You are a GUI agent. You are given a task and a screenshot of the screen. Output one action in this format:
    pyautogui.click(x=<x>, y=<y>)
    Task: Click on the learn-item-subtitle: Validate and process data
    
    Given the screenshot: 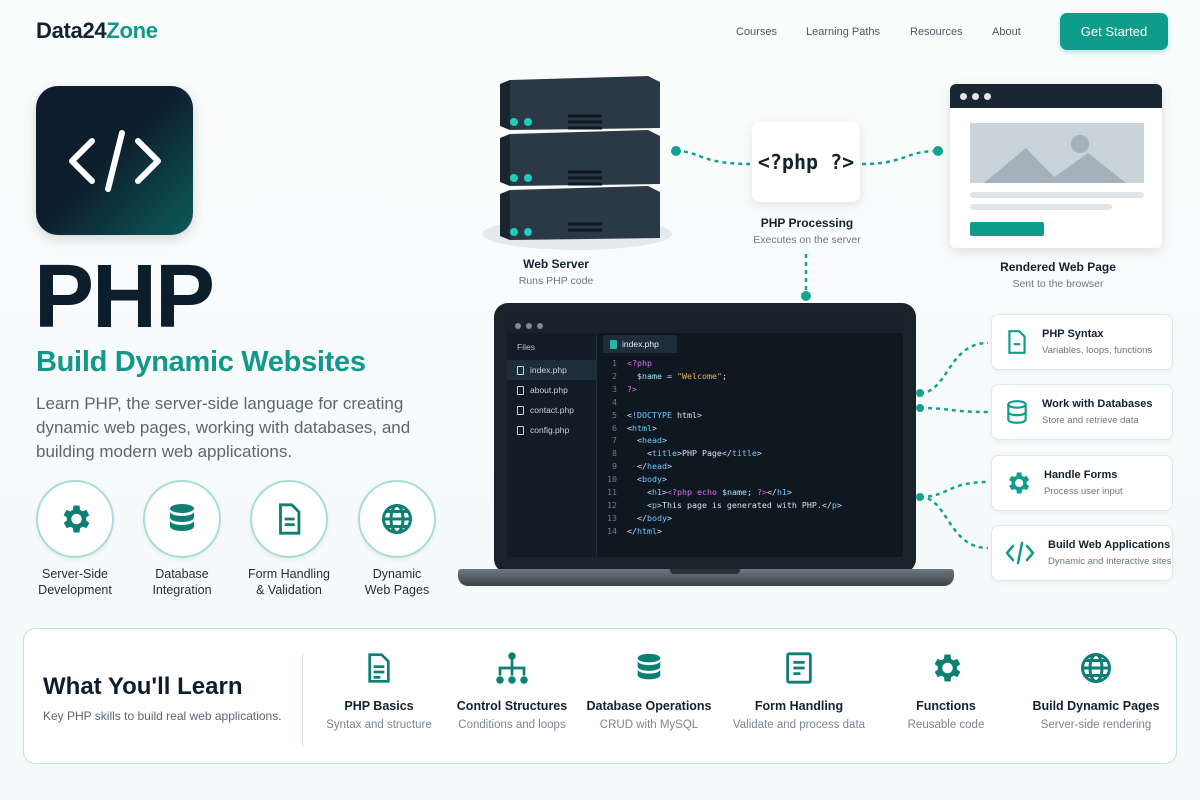 What is the action you would take?
    pyautogui.click(x=799, y=725)
    